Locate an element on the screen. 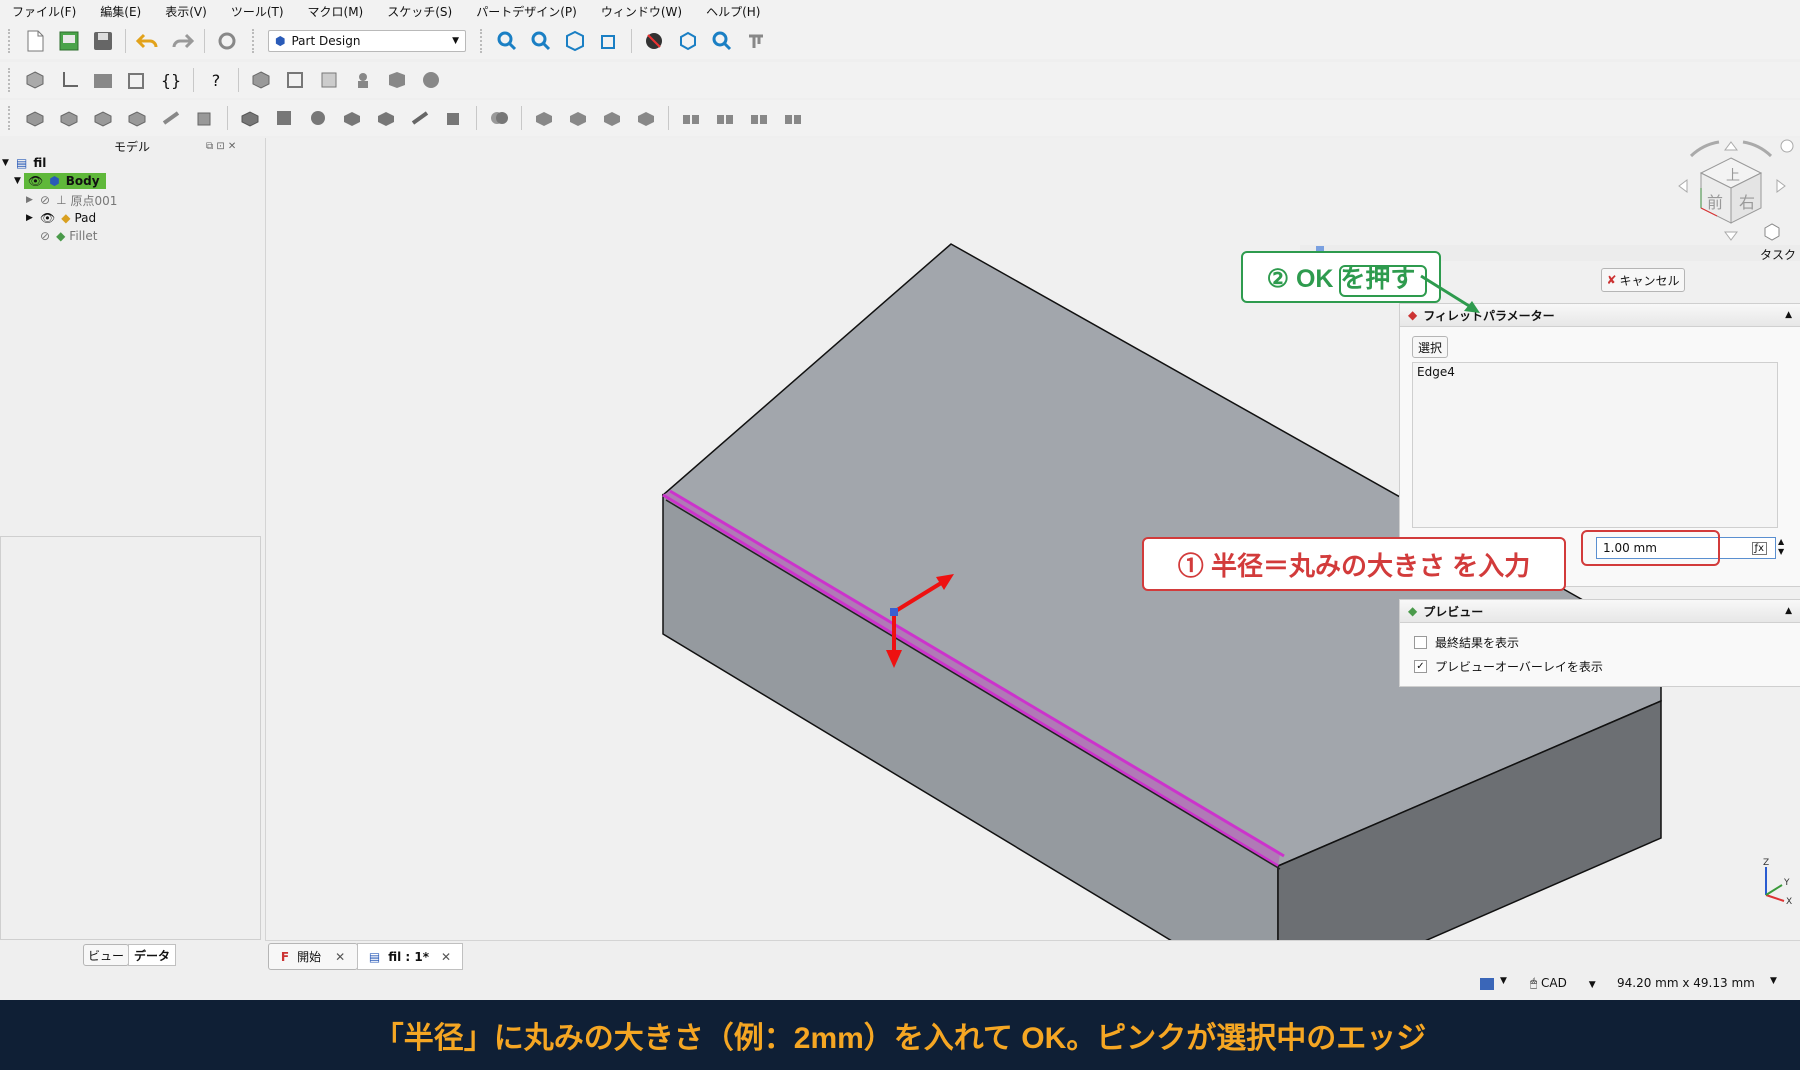 This screenshot has height=1070, width=1800. tab-data: データ is located at coordinates (152, 955).